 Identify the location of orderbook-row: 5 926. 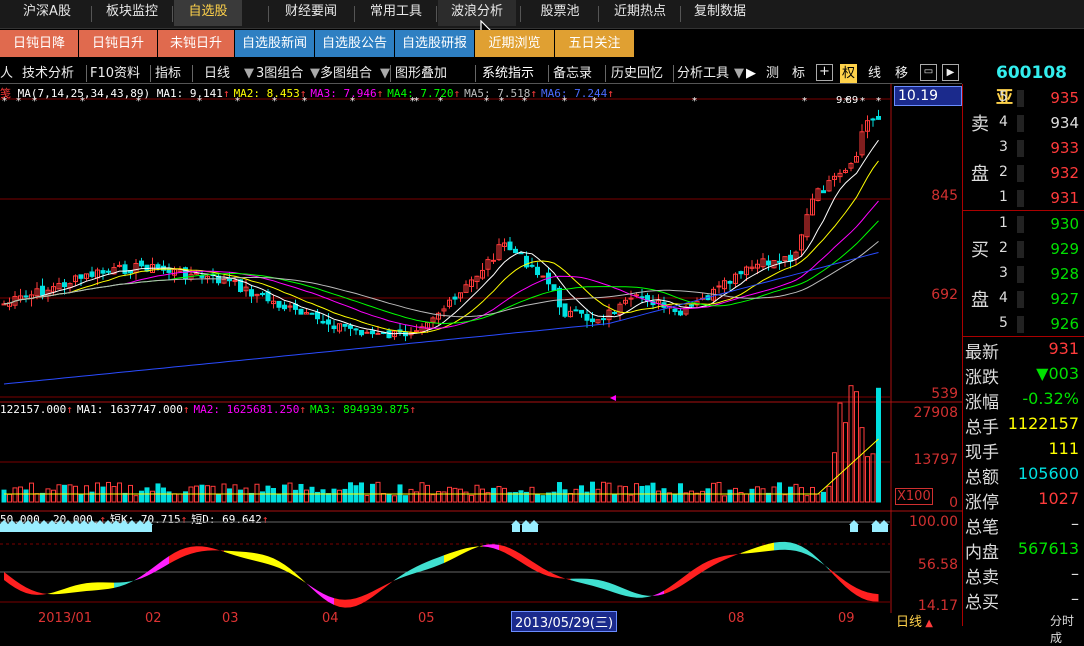
(1023, 324).